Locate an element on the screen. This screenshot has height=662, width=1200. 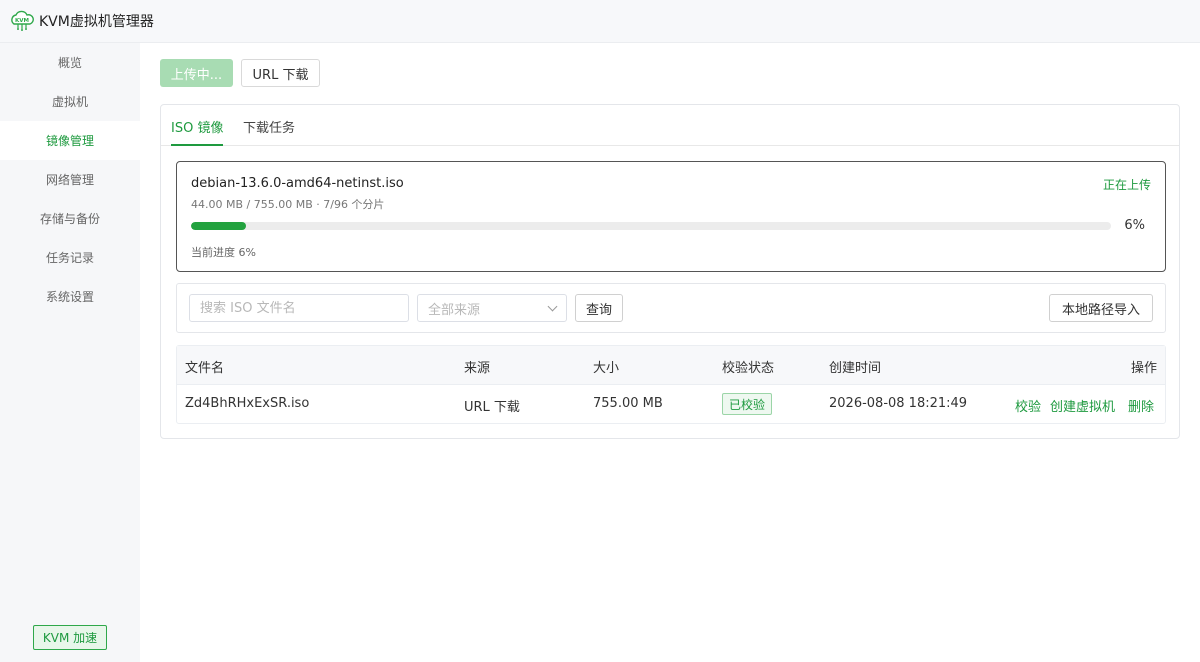
sidebar-item-tasks: 任务记录 is located at coordinates (70, 257).